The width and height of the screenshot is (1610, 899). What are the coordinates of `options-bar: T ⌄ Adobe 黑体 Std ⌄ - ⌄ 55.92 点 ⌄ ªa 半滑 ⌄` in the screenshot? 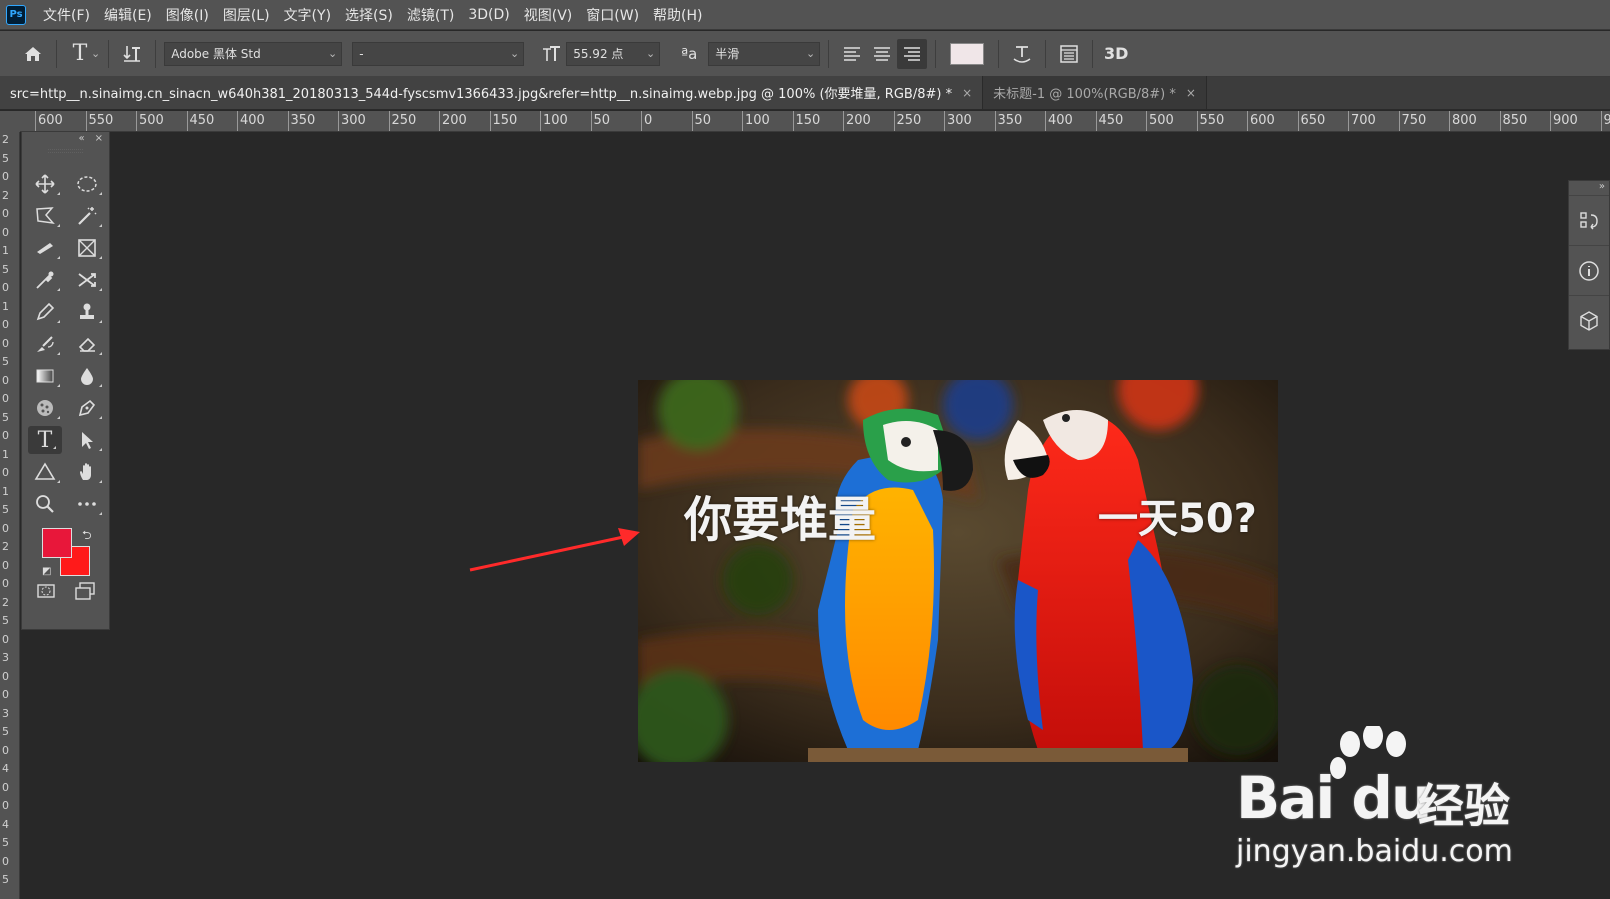 It's located at (805, 54).